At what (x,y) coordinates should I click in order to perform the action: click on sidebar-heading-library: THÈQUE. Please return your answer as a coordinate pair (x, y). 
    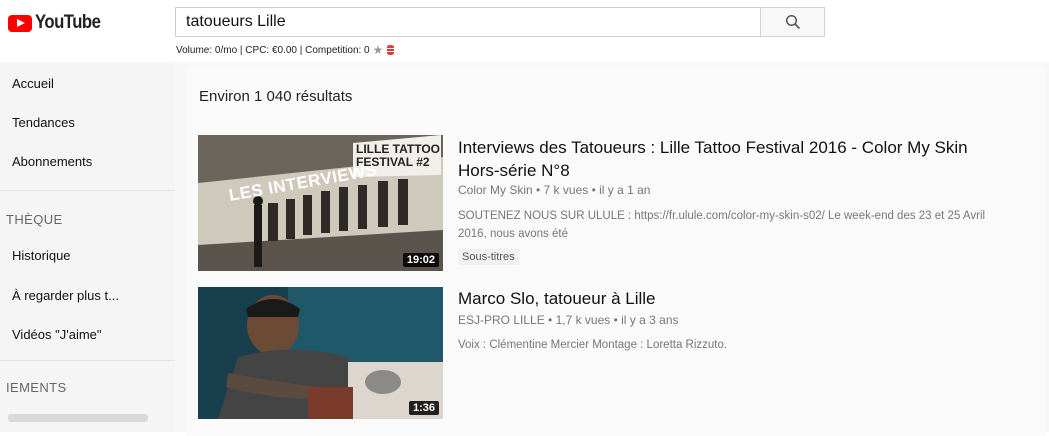
    Looking at the image, I should click on (34, 219).